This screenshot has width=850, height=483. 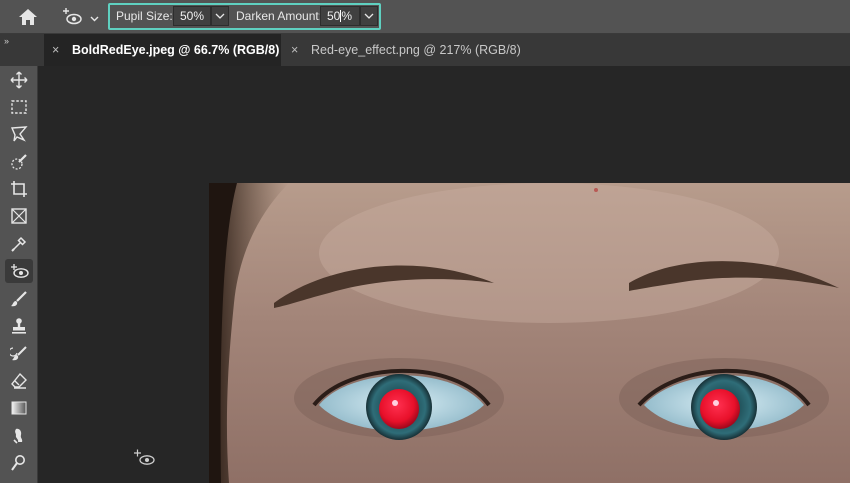 I want to click on crop-icon, so click(x=19, y=189).